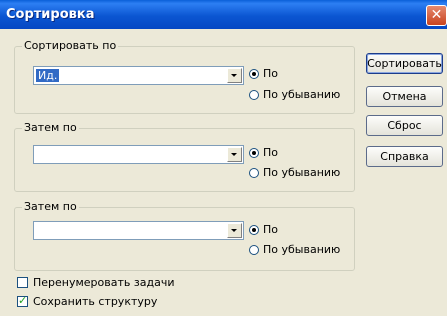 The width and height of the screenshot is (447, 316). I want to click on close-icon: ✕, so click(436, 15).